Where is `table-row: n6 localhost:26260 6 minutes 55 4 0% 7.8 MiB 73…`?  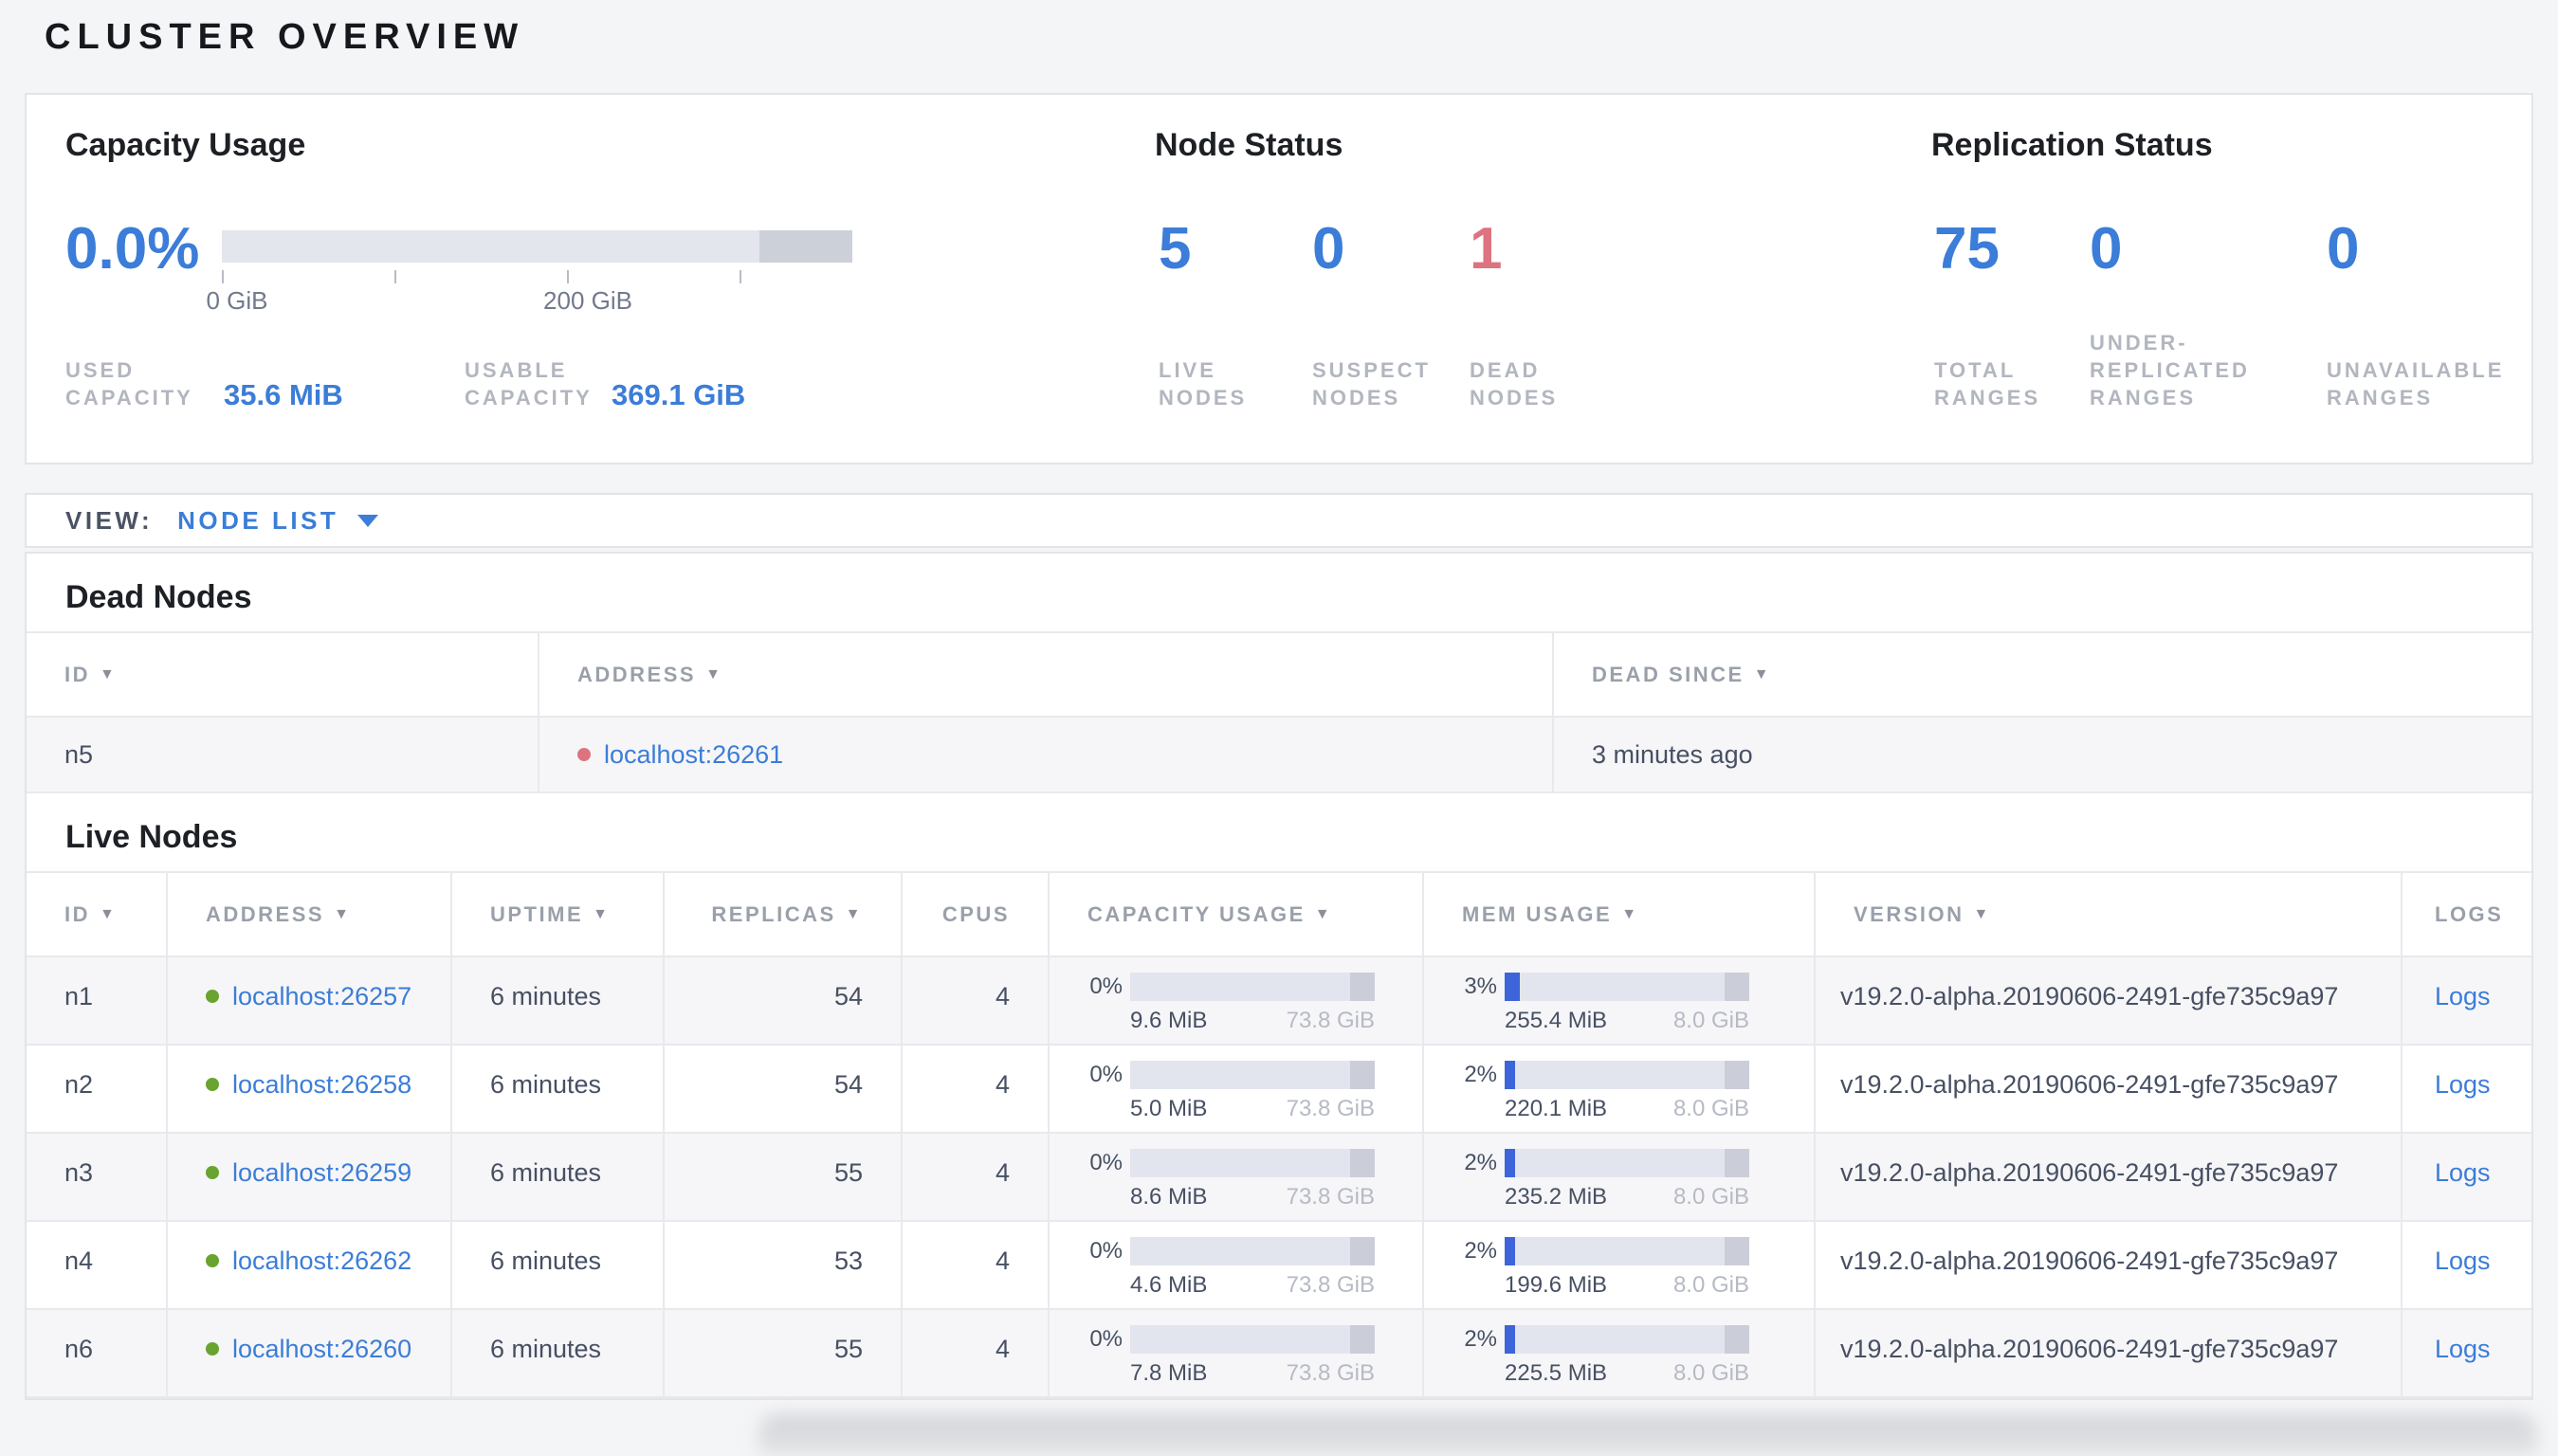 table-row: n6 localhost:26260 6 minutes 55 4 0% 7.8 MiB 73… is located at coordinates (1279, 1354).